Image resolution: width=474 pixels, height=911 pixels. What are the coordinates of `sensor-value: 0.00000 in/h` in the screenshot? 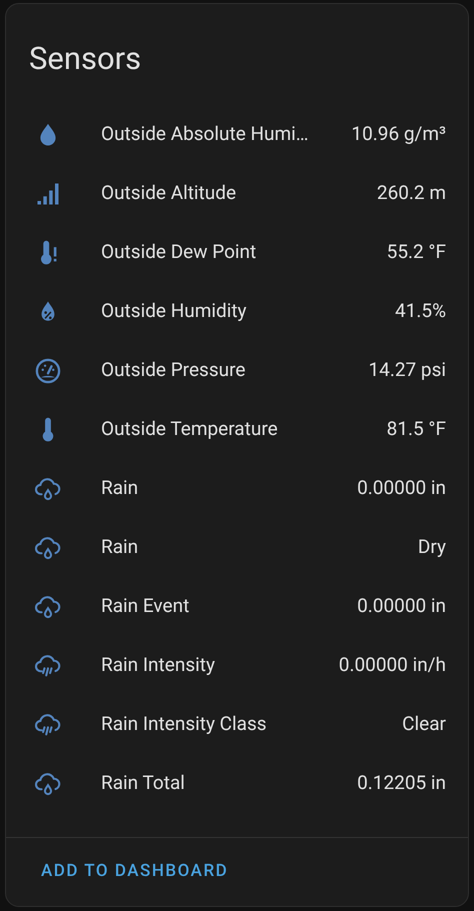 It's located at (392, 665).